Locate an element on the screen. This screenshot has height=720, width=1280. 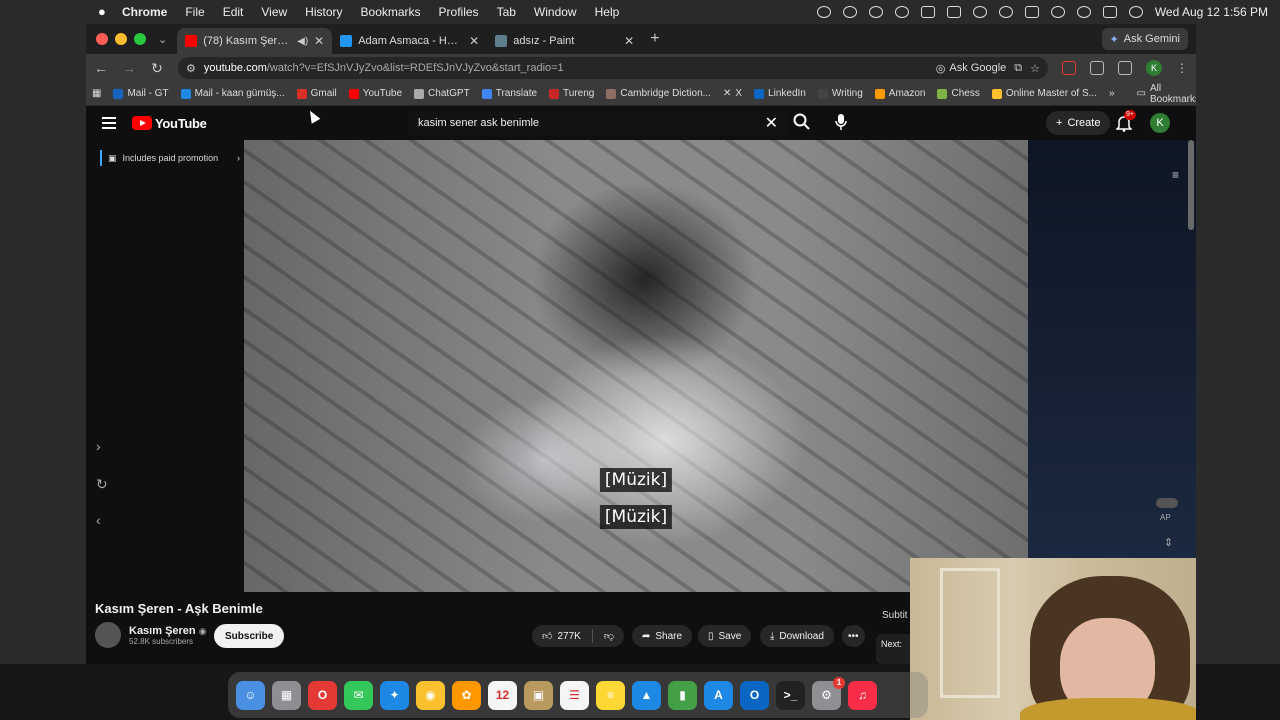
status-item-icon is located at coordinates (823, 12).